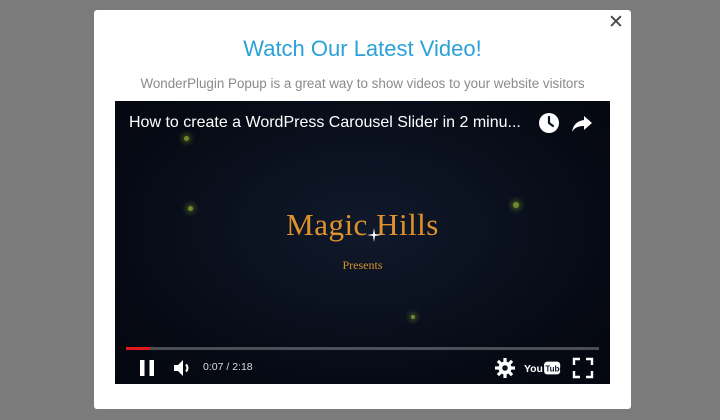  What do you see at coordinates (582, 123) in the screenshot?
I see `share-icon` at bounding box center [582, 123].